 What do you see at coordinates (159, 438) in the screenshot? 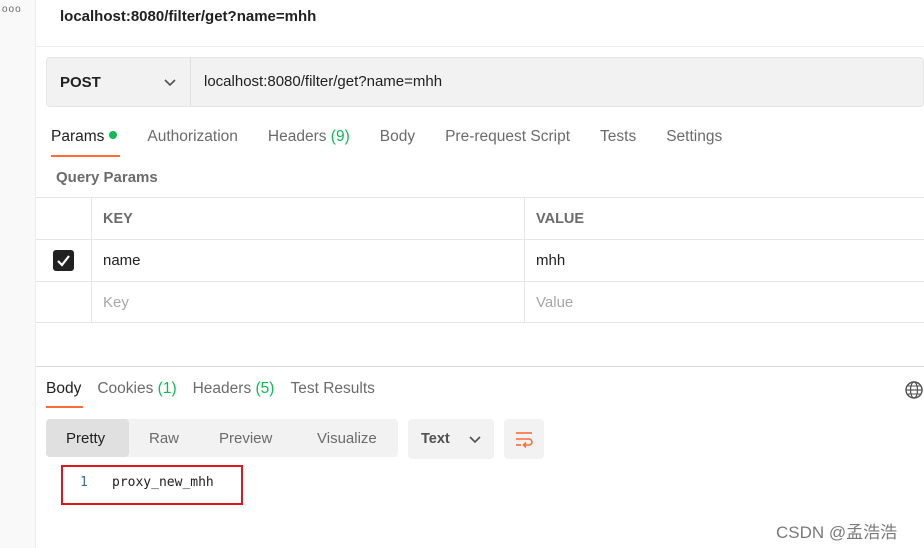
I see `view-raw: Raw` at bounding box center [159, 438].